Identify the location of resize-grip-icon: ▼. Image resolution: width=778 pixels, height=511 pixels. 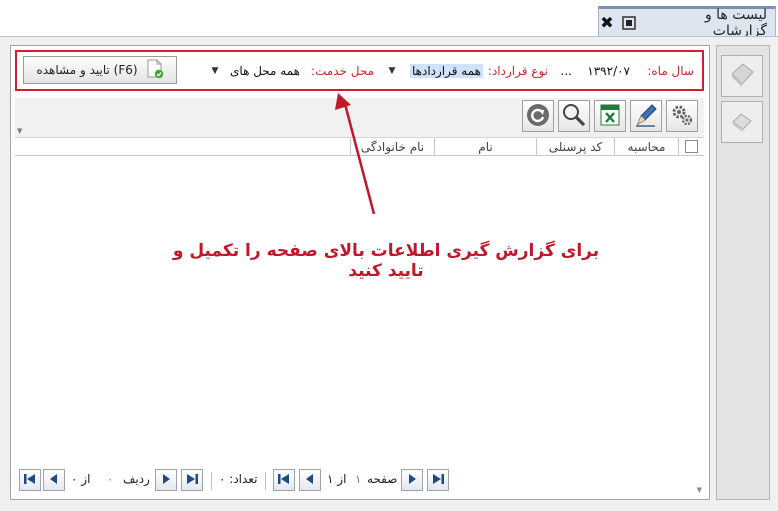
(699, 490).